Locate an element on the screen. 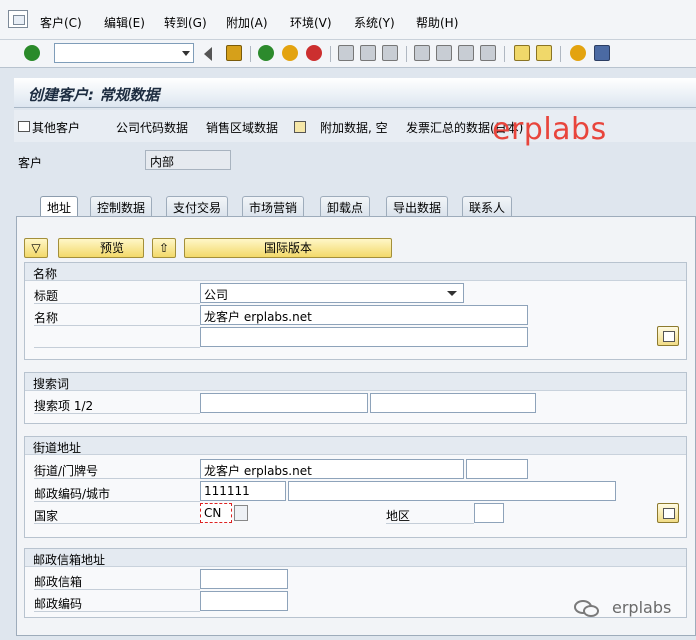 The width and height of the screenshot is (696, 640). footer-watermark: erplabs is located at coordinates (642, 607).